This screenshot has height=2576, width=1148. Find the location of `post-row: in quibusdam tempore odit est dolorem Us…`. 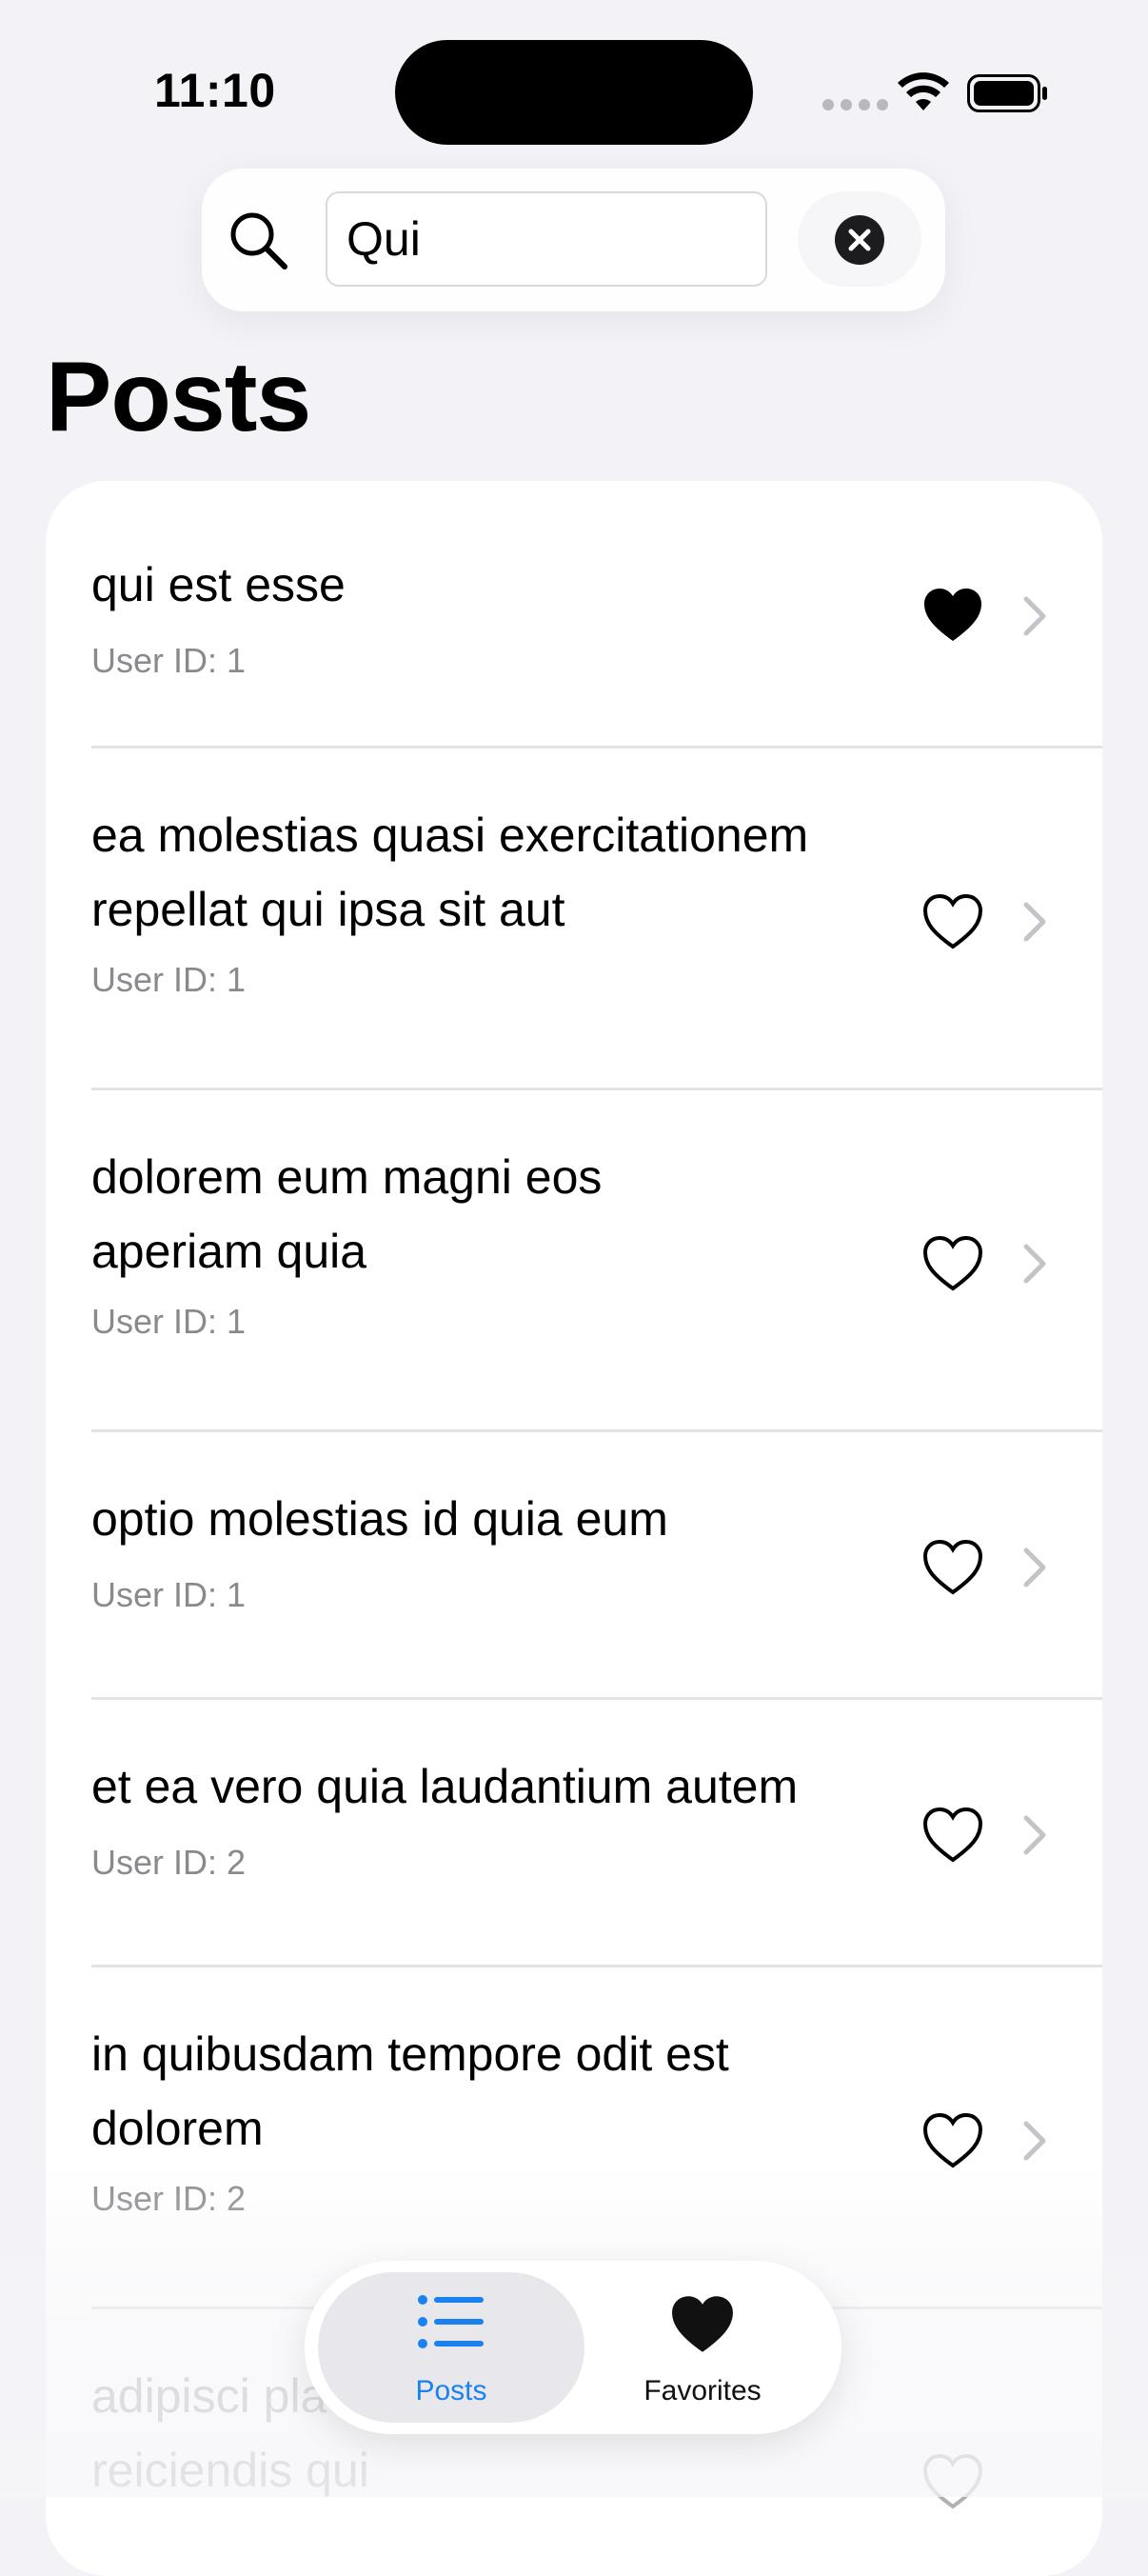

post-row: in quibusdam tempore odit est dolorem Us… is located at coordinates (574, 2138).